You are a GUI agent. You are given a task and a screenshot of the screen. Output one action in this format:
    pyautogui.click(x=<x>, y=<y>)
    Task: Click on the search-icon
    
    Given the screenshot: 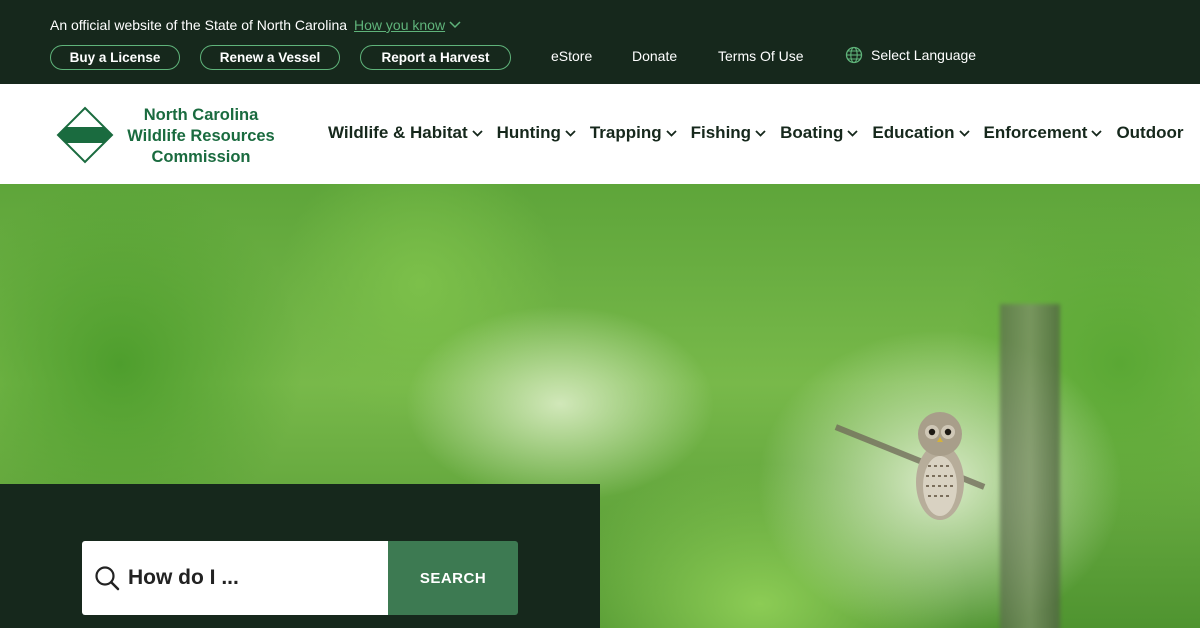 What is the action you would take?
    pyautogui.click(x=107, y=578)
    